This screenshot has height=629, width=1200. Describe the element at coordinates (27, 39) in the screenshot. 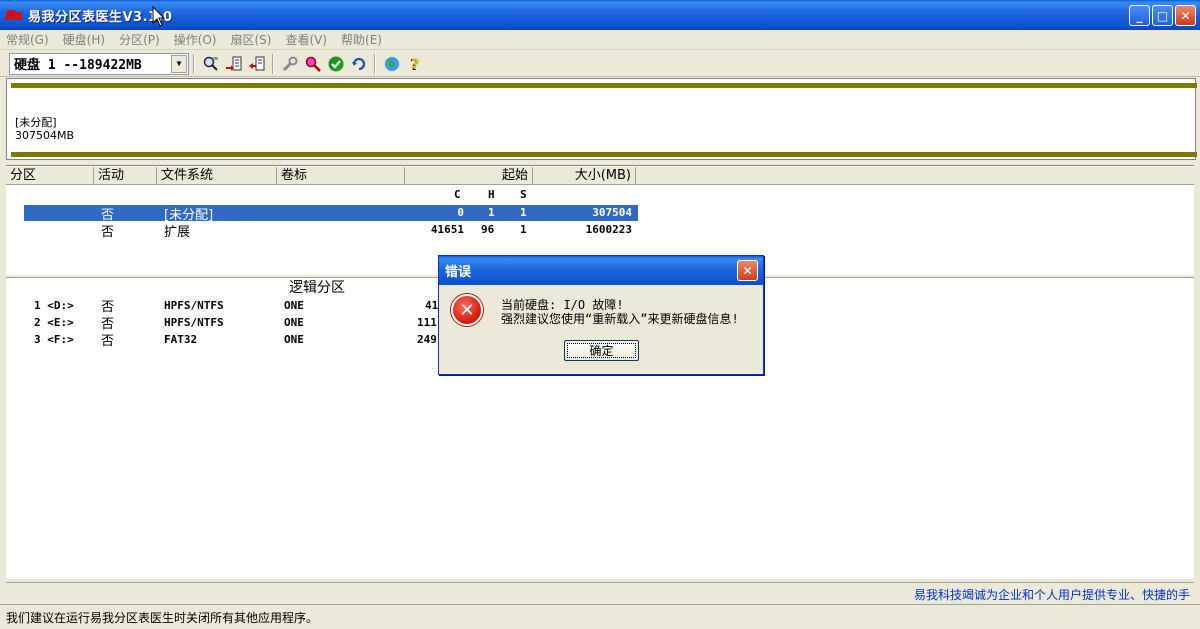

I see `menu-general: 常规(G)` at that location.